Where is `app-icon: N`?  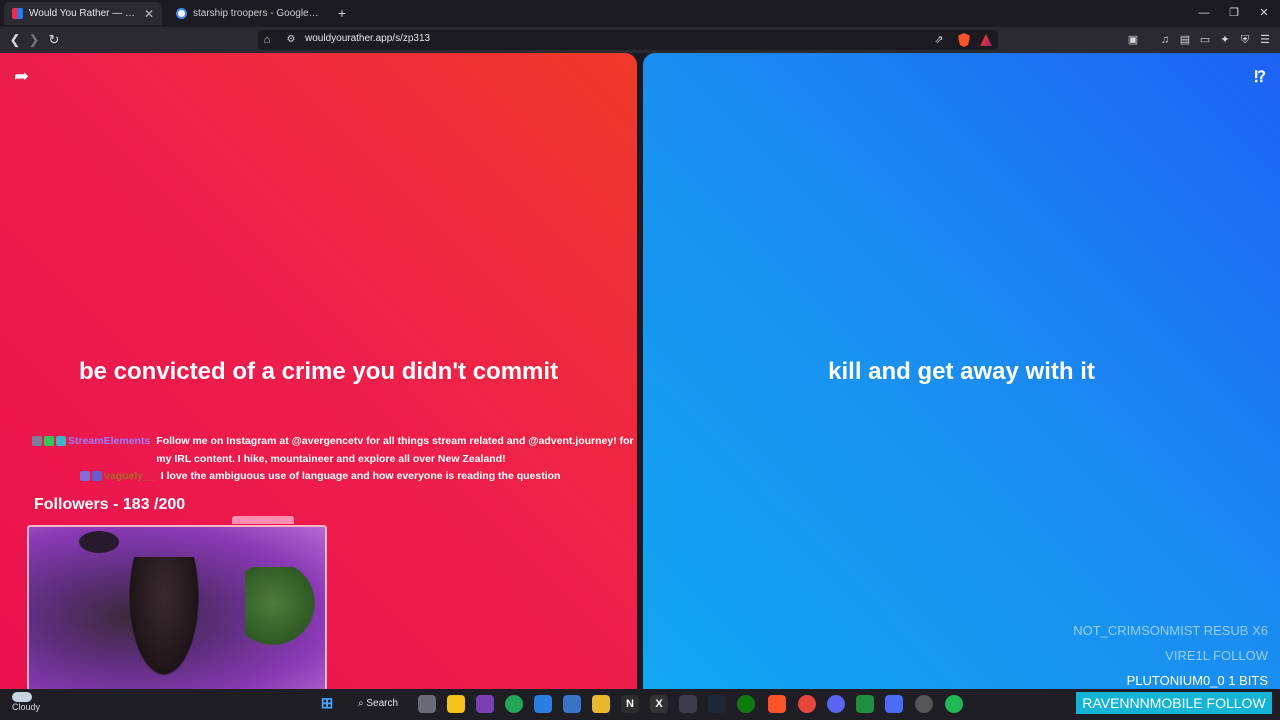 app-icon: N is located at coordinates (630, 704).